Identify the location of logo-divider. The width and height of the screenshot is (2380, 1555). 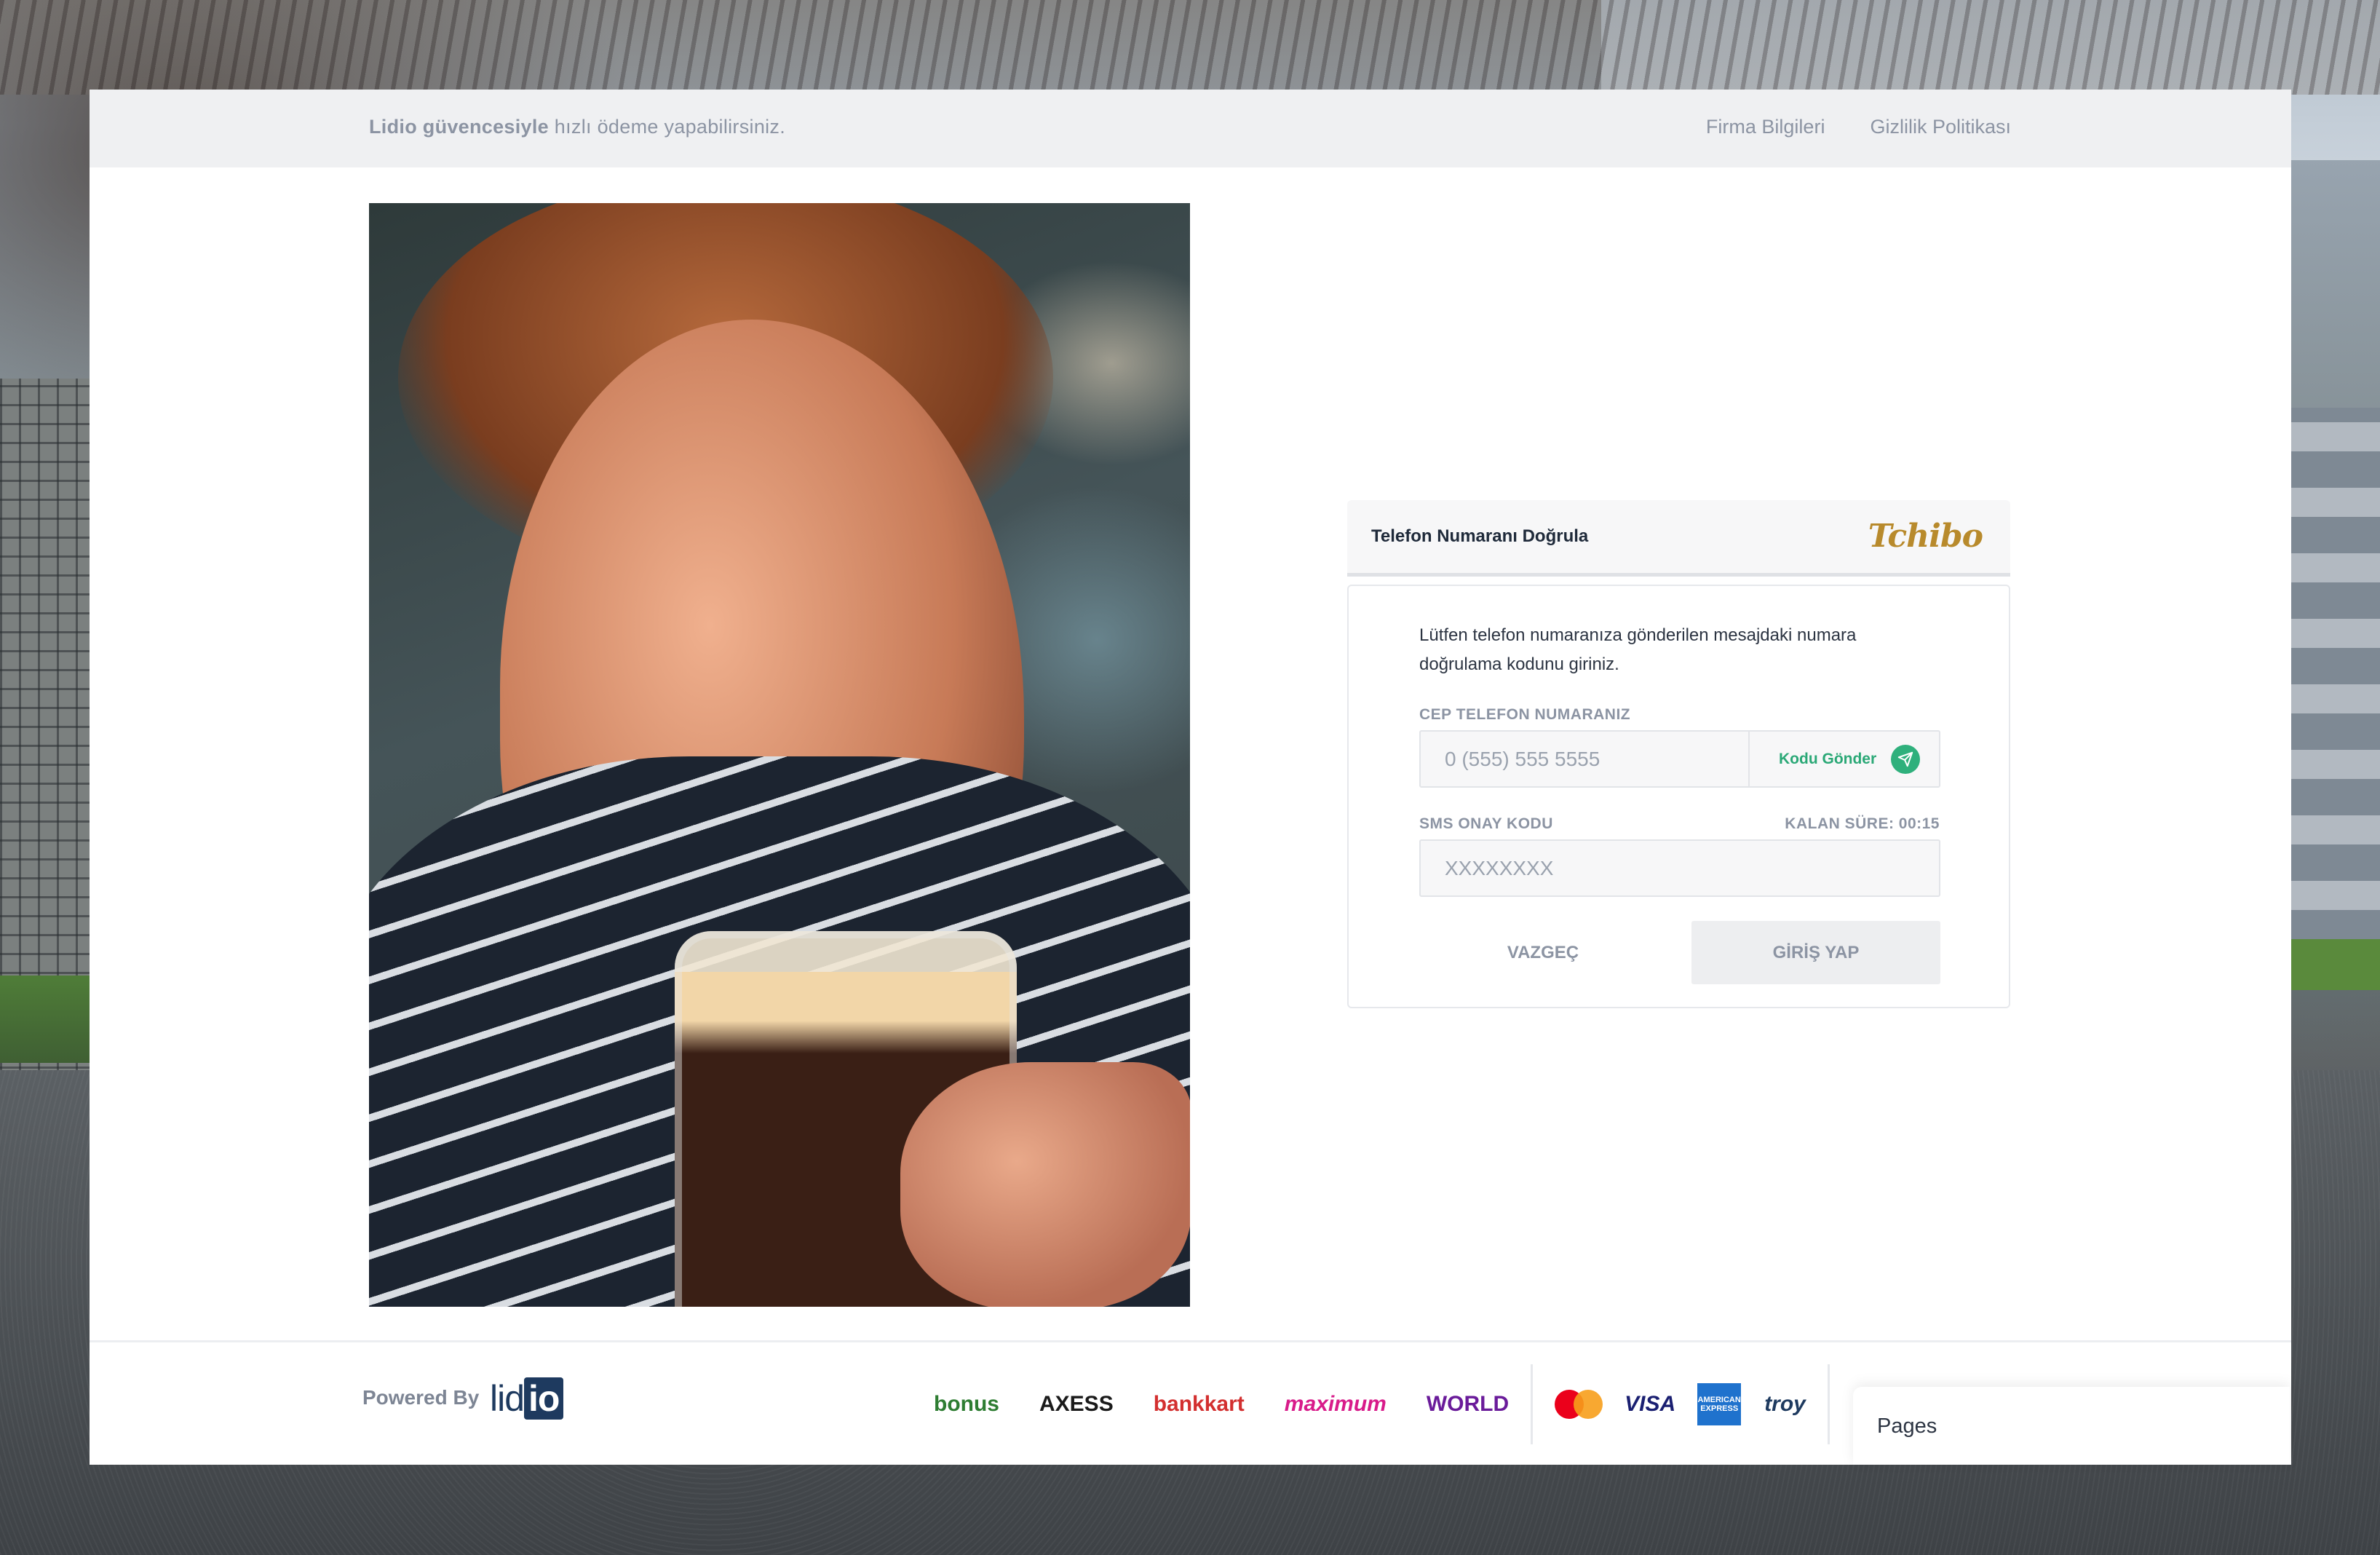
(1532, 1404).